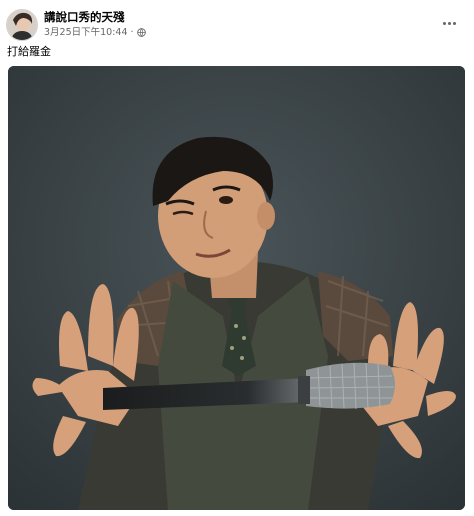 Image resolution: width=474 pixels, height=516 pixels. I want to click on post-subline: 3月25日下午10:44 ·, so click(95, 32).